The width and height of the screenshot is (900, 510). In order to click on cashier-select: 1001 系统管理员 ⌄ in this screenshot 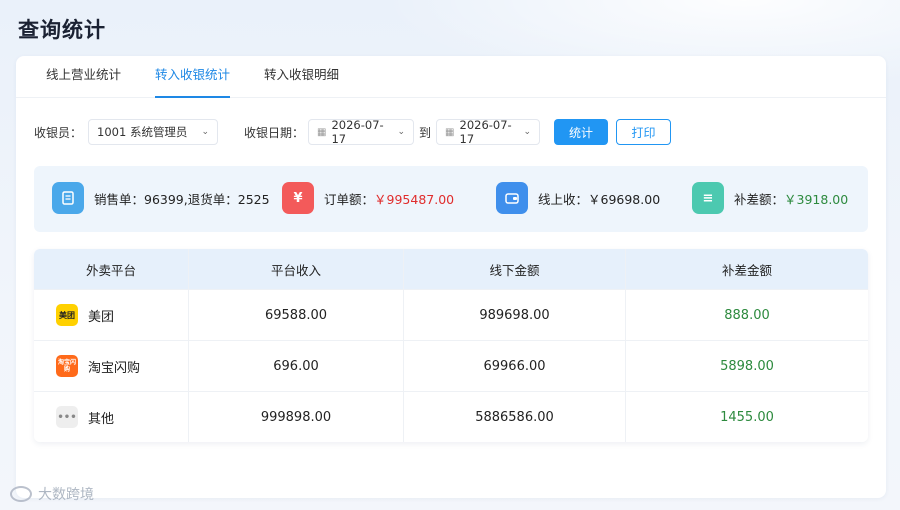, I will do `click(153, 132)`.